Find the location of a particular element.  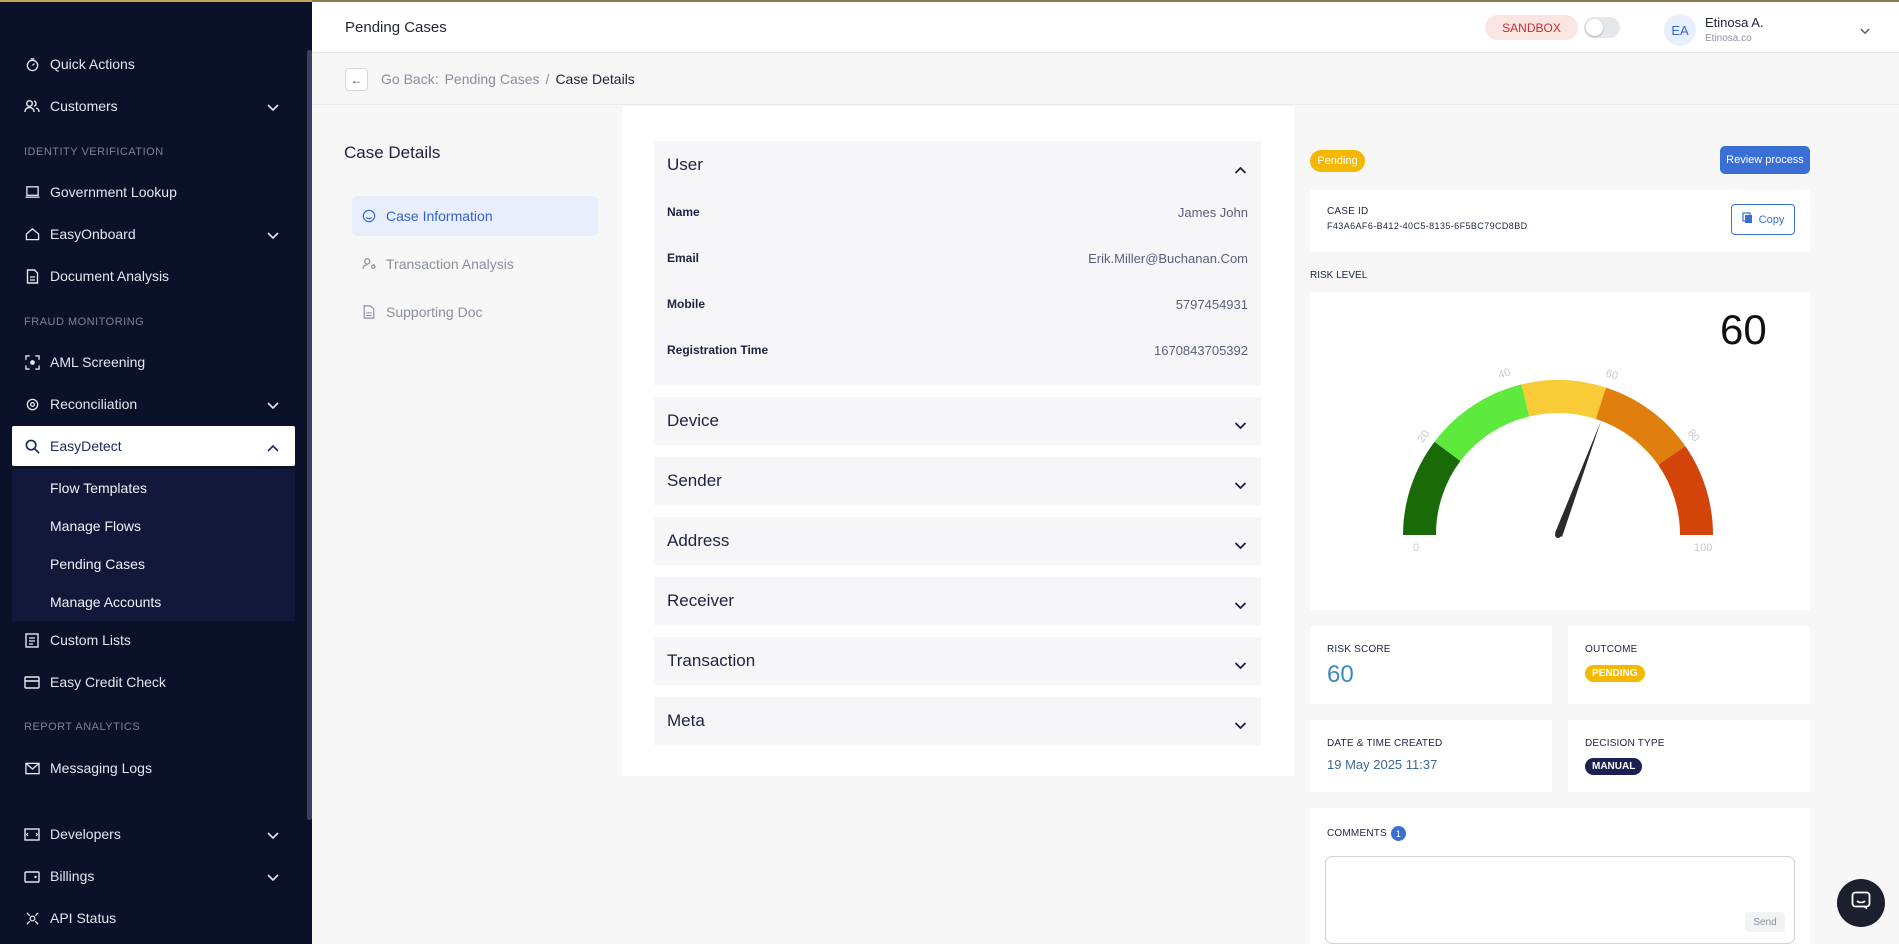

breadcrumb-trail: Go Back: Pending Cases / Case Details is located at coordinates (508, 79).